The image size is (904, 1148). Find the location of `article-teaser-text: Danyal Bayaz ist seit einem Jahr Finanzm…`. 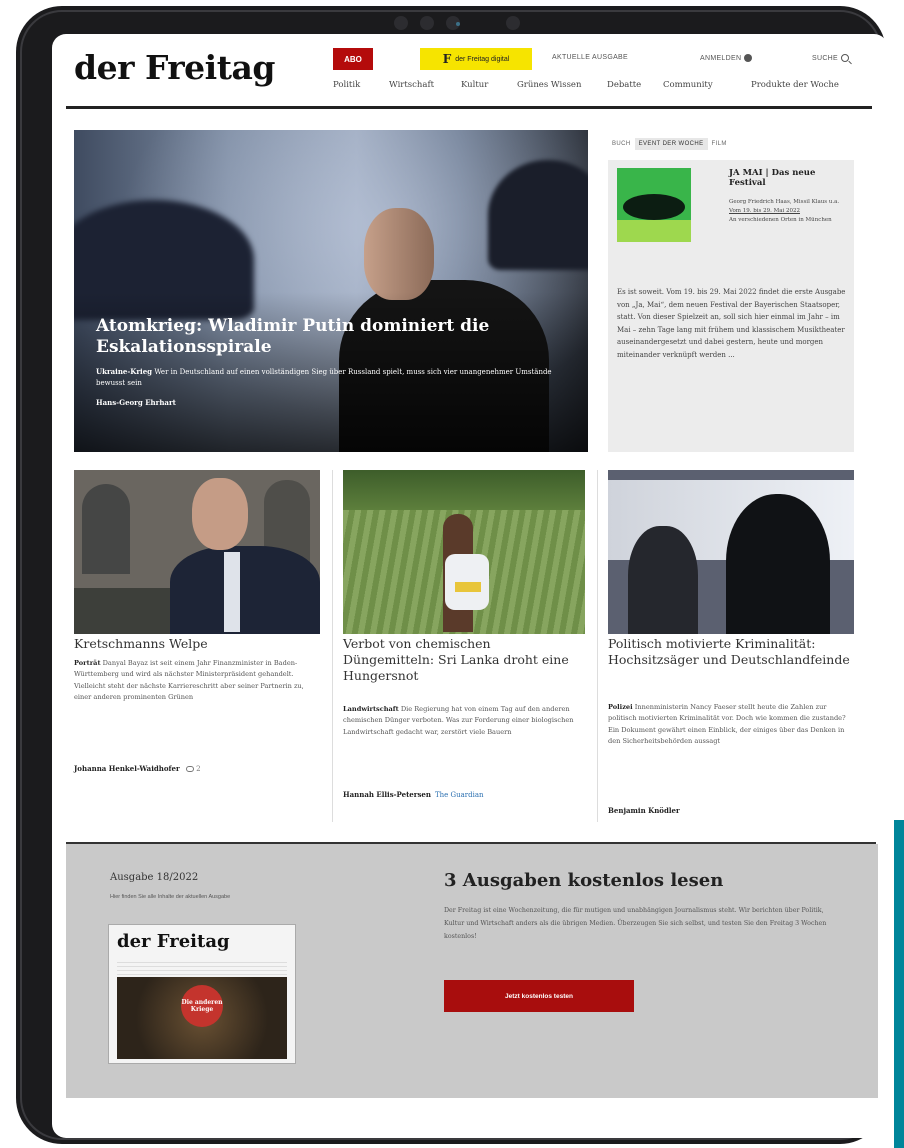

article-teaser-text: Danyal Bayaz ist seit einem Jahr Finanzm… is located at coordinates (189, 680).